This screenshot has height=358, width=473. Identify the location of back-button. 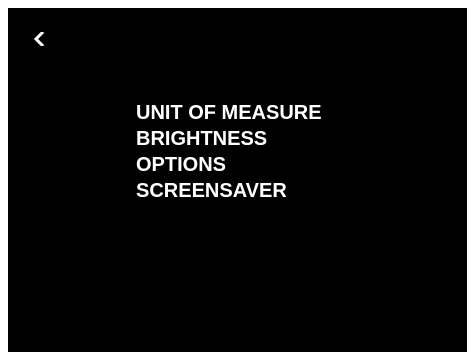
(39, 39).